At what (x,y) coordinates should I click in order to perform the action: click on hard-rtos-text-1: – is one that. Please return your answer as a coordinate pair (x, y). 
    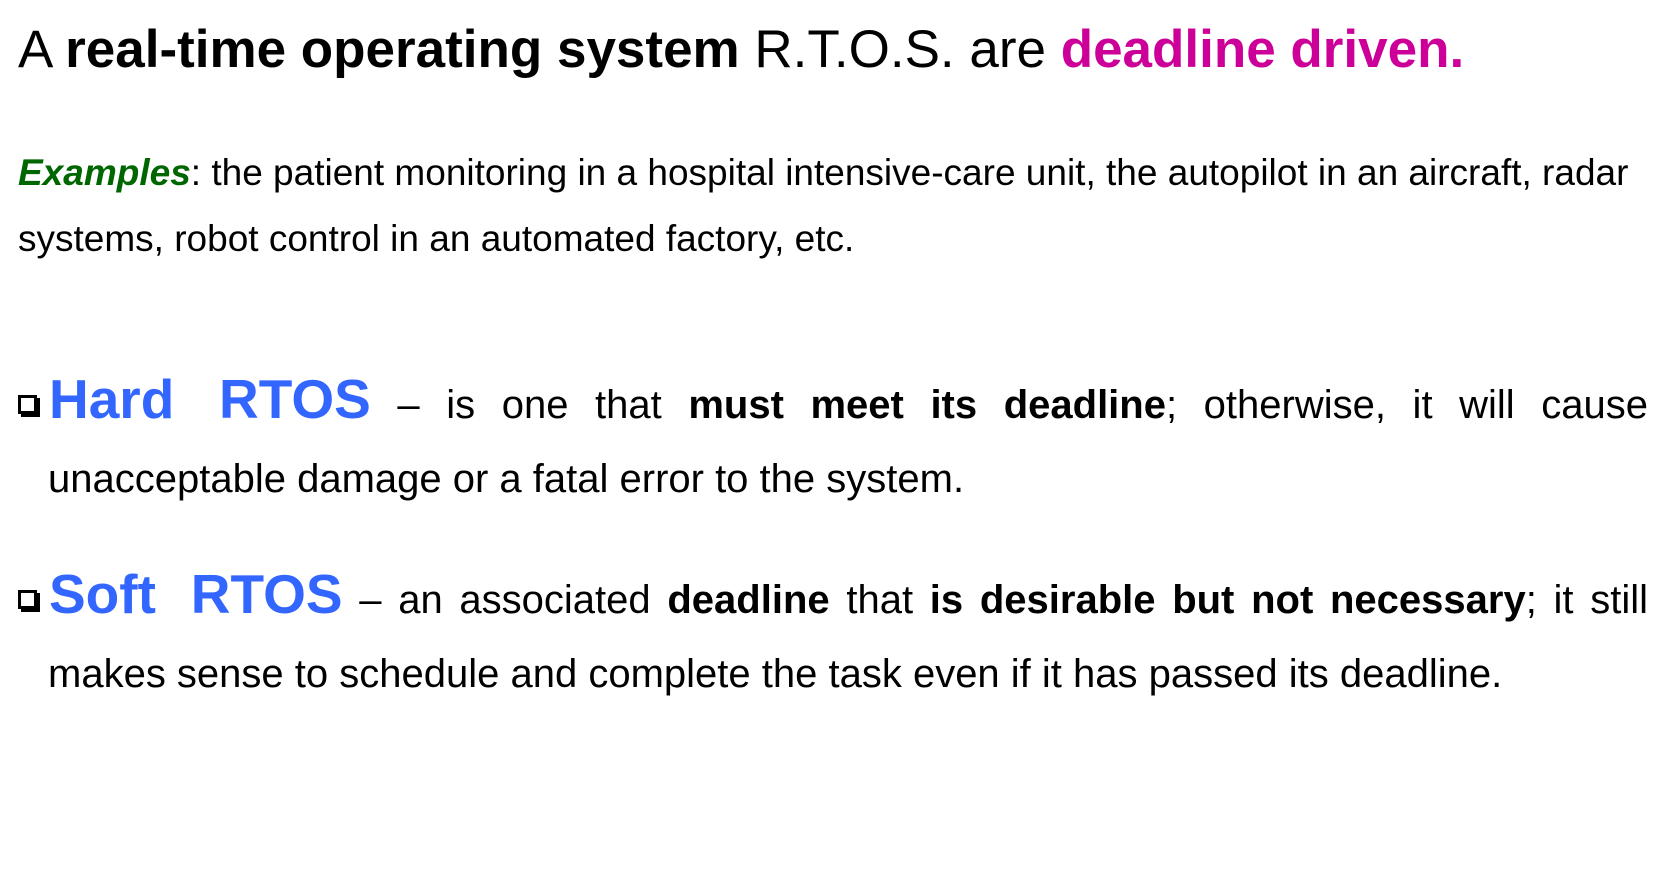
    Looking at the image, I should click on (529, 405).